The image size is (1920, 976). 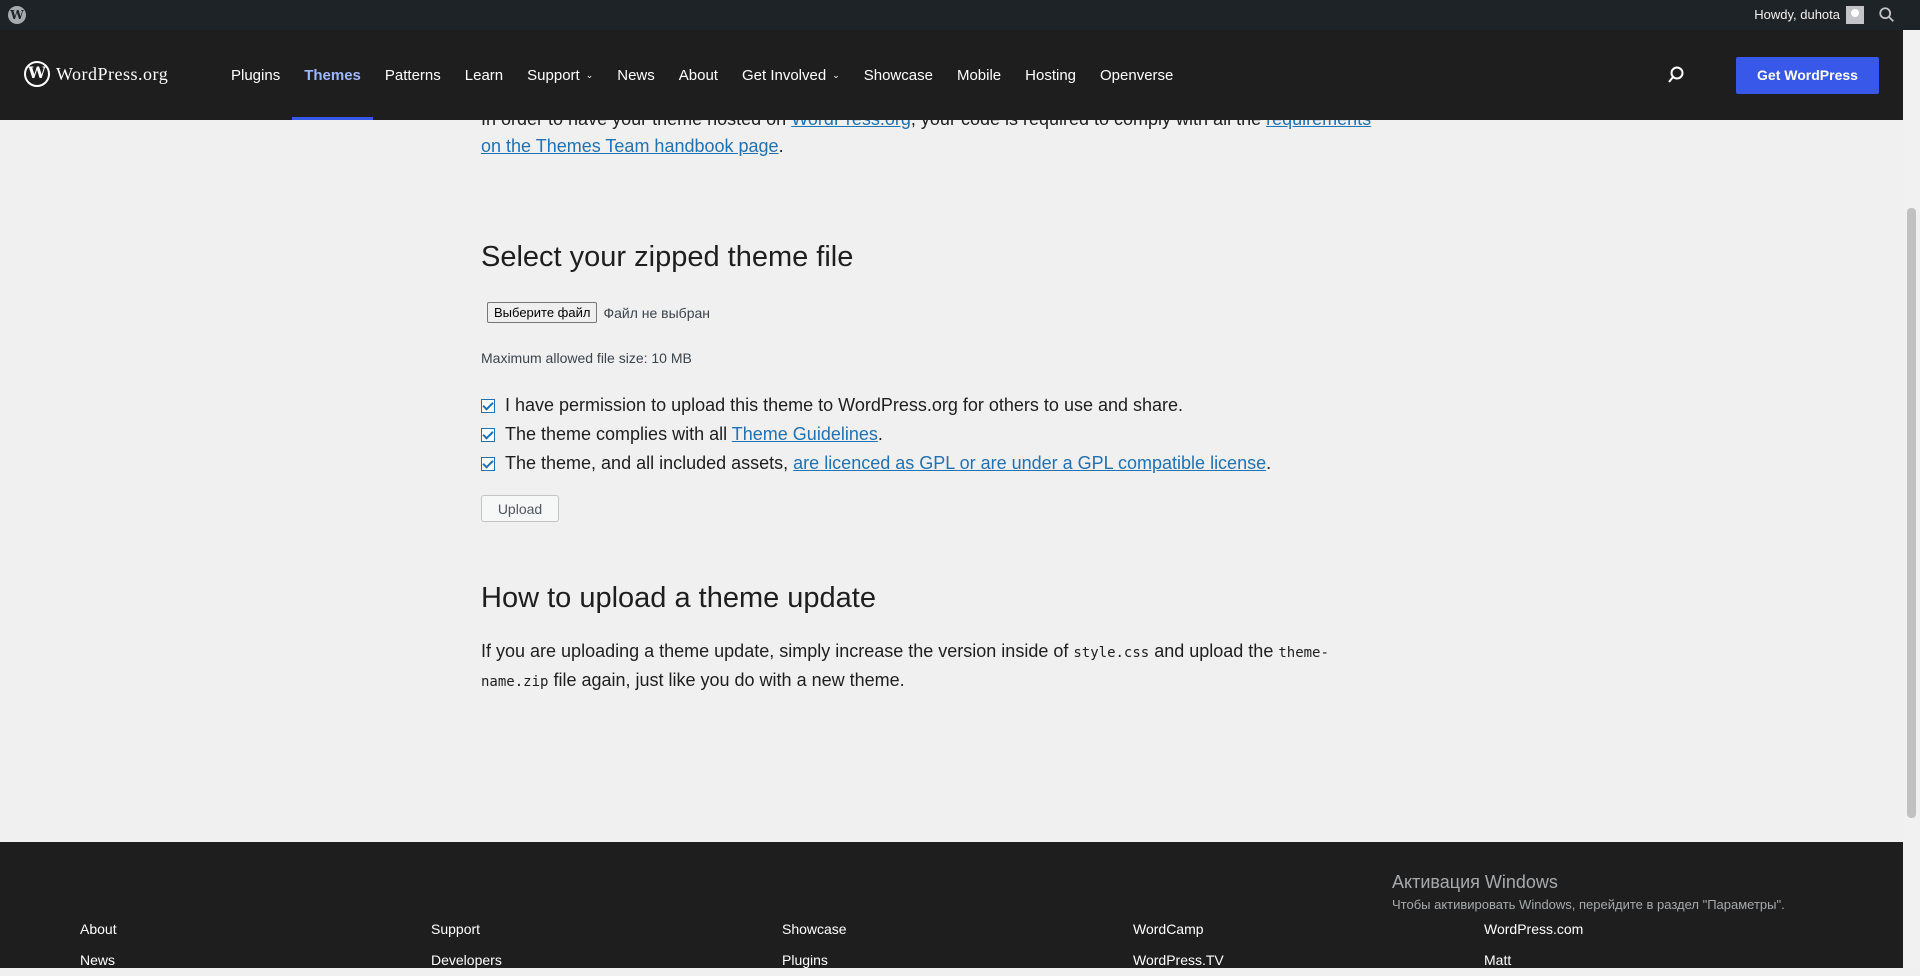 I want to click on nav-label: Learn, so click(x=484, y=75).